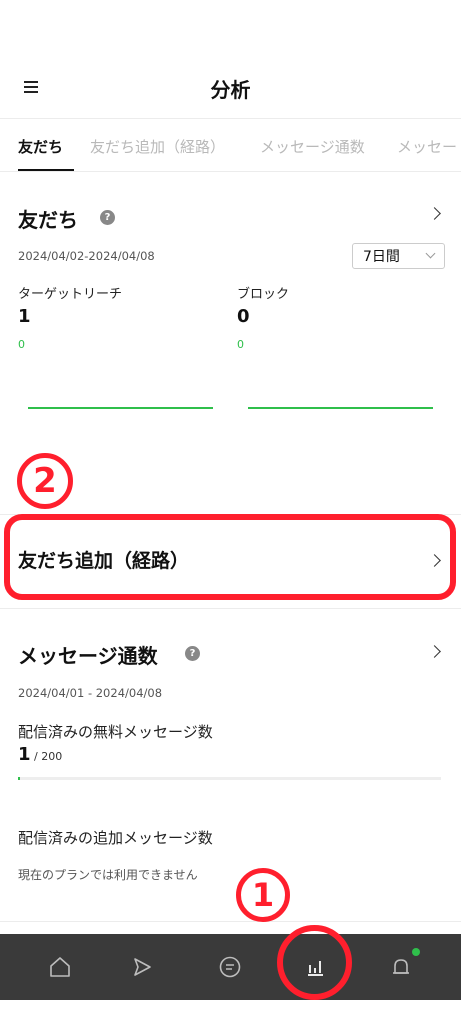  I want to click on extra-messages-note: 現在のプランでは利用できません, so click(108, 875).